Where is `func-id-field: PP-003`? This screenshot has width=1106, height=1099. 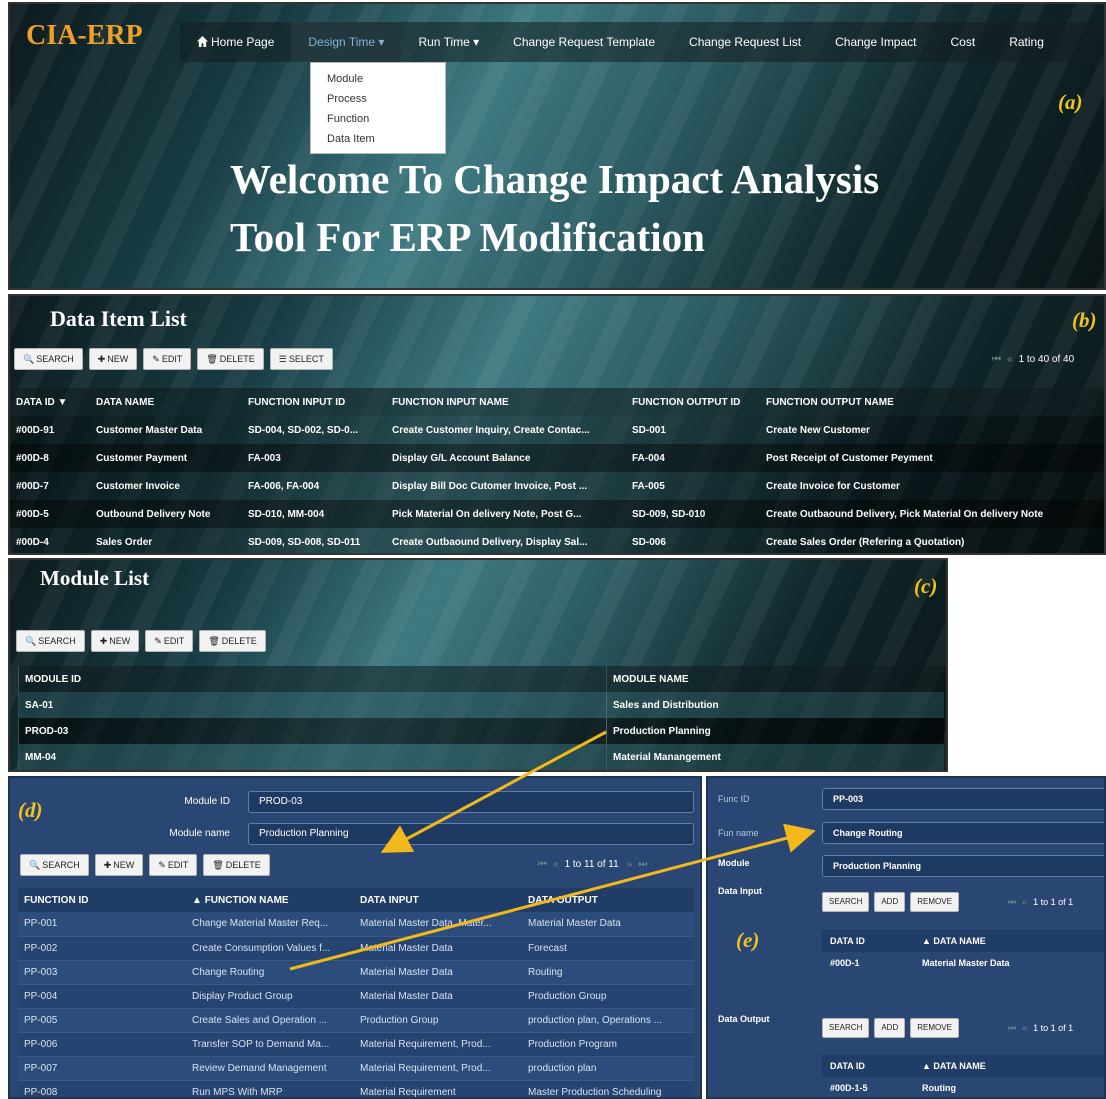
func-id-field: PP-003 is located at coordinates (963, 799).